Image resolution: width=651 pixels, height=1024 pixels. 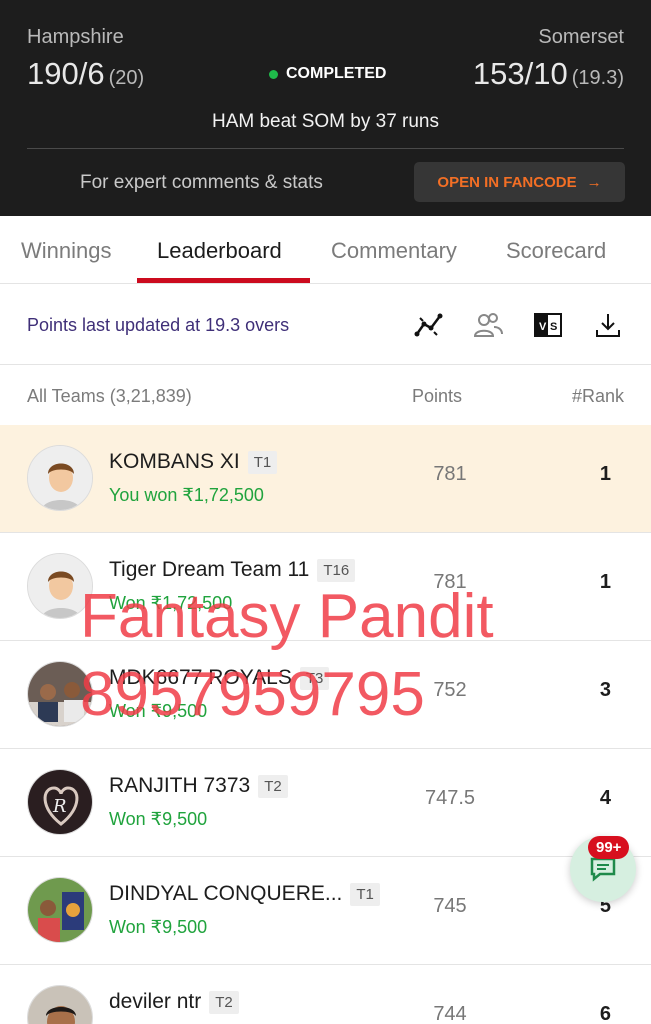 I want to click on team-right-name: Somerset, so click(x=581, y=37).